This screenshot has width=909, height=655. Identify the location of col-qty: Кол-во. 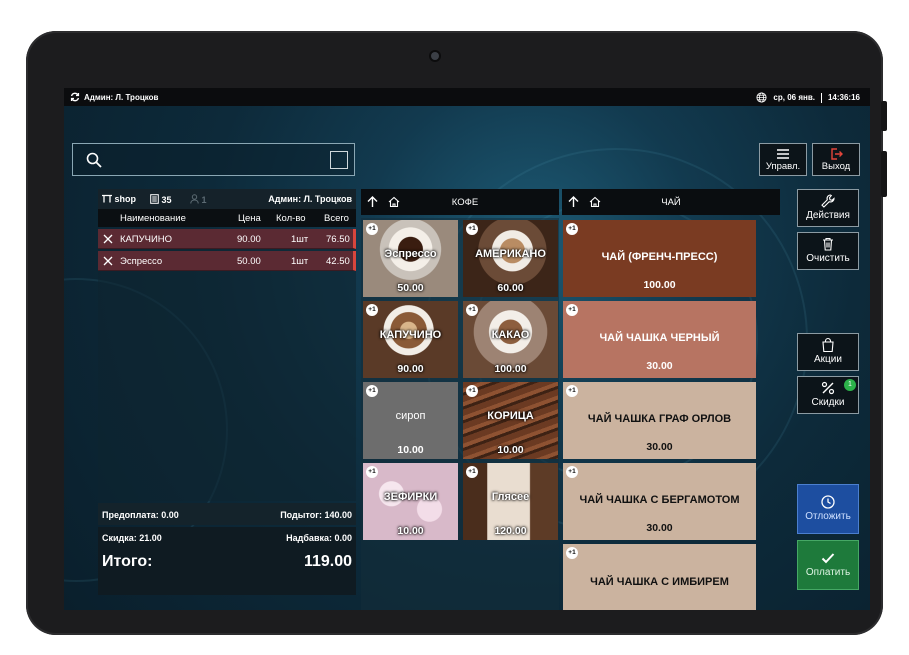
(291, 218).